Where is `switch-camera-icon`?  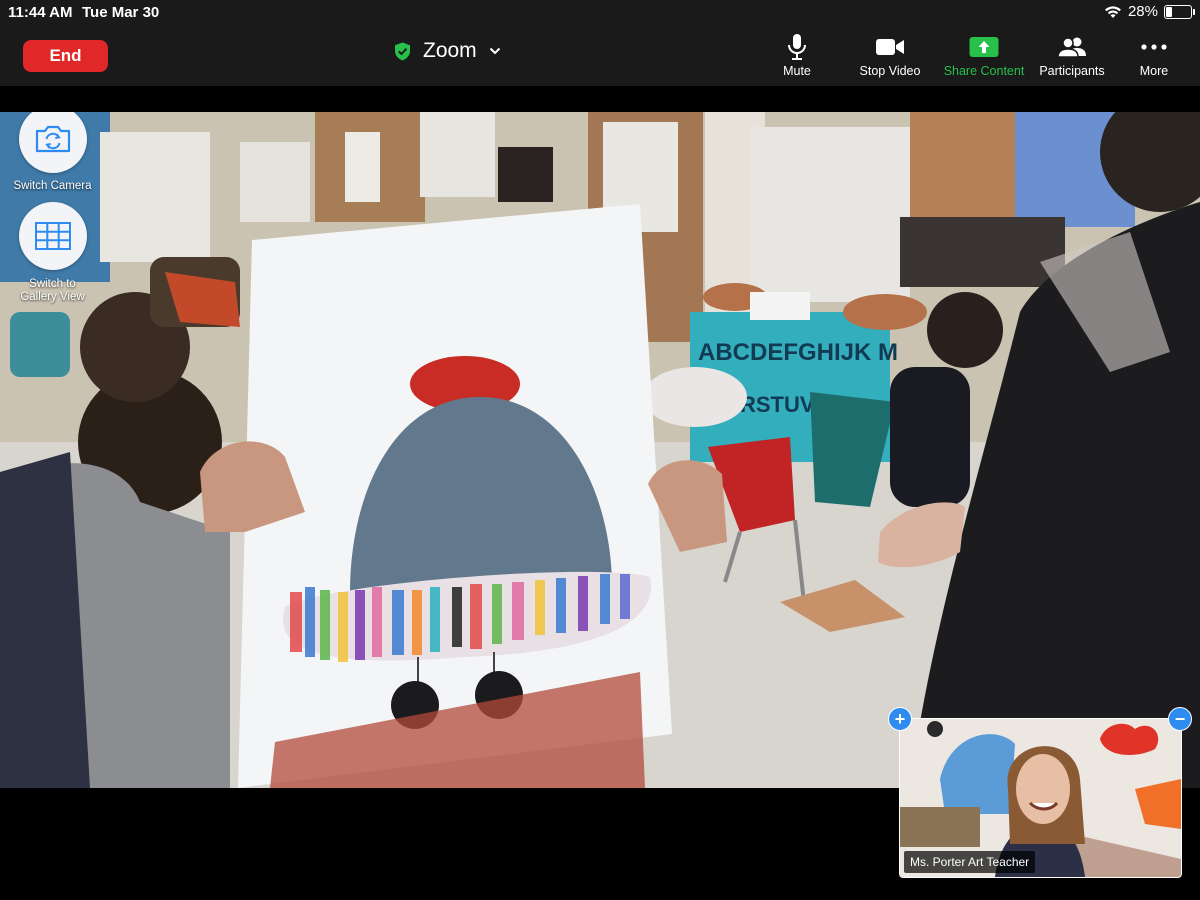
switch-camera-icon is located at coordinates (53, 139).